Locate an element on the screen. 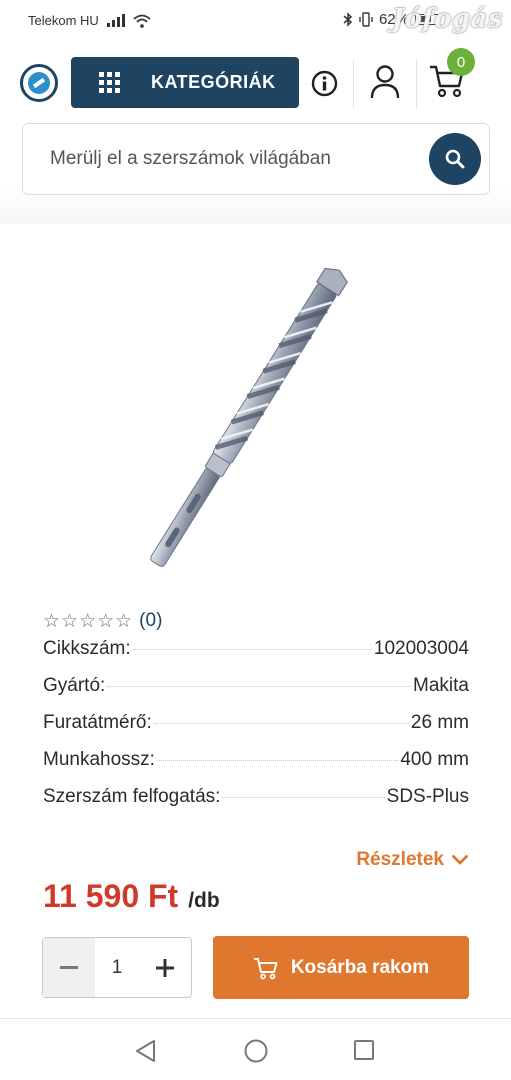  plus-icon is located at coordinates (165, 967).